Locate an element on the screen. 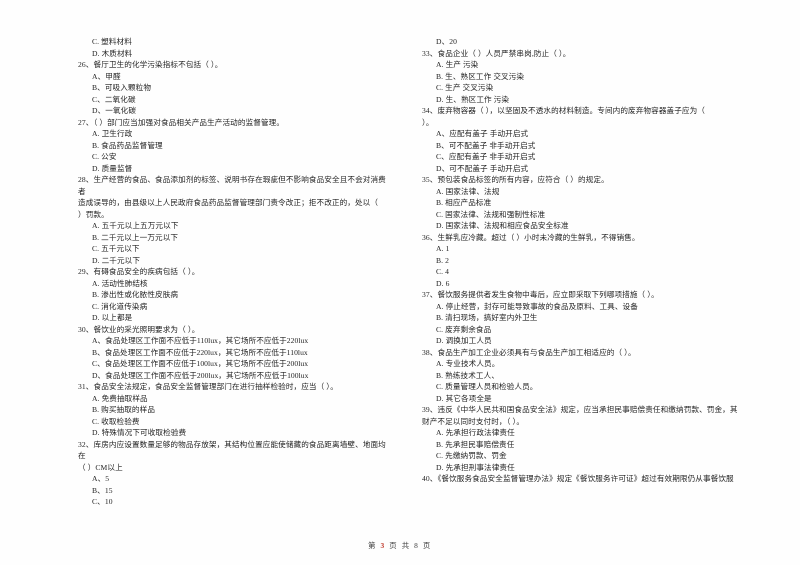 The image size is (800, 565). question-stem: 30、餐饮业的采光照明要求为（ ）。 is located at coordinates (235, 330).